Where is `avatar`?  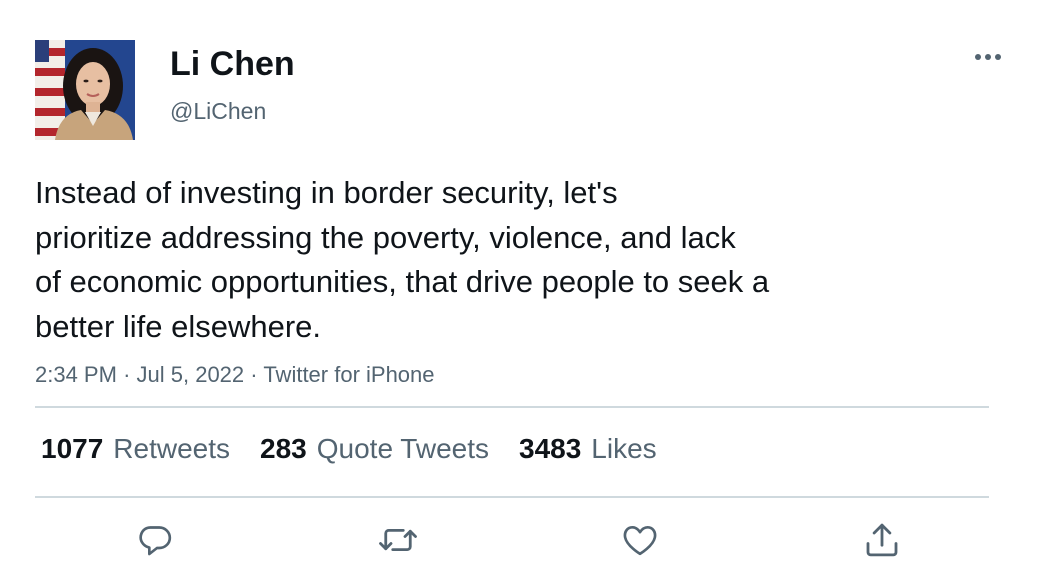
avatar is located at coordinates (85, 90).